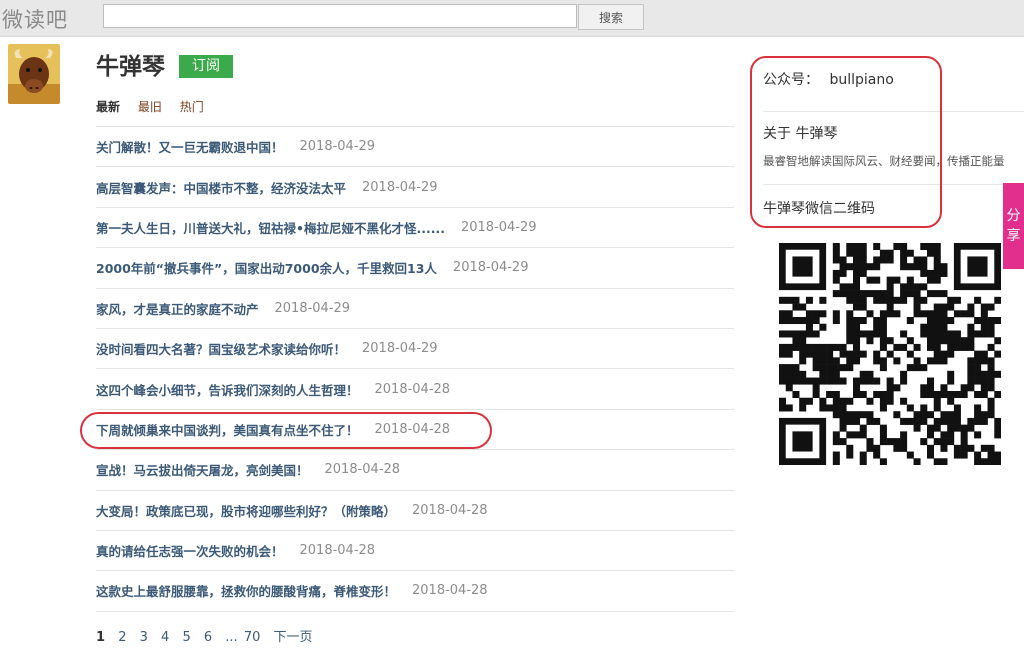  Describe the element at coordinates (415, 551) in the screenshot. I see `list-item: 真的请给任志强一次失败的机会！ 2018-04-28` at that location.